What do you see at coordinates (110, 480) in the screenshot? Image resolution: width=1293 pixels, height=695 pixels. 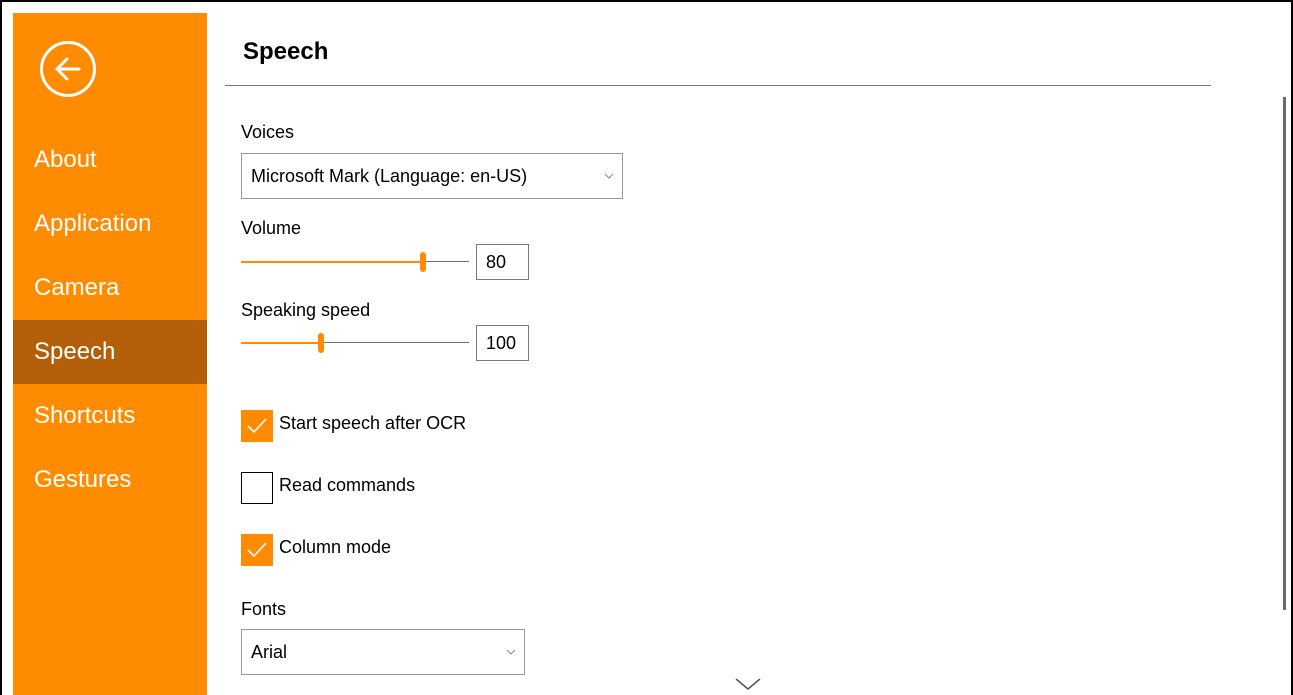 I see `sidebar-item-gestures: Gestures` at bounding box center [110, 480].